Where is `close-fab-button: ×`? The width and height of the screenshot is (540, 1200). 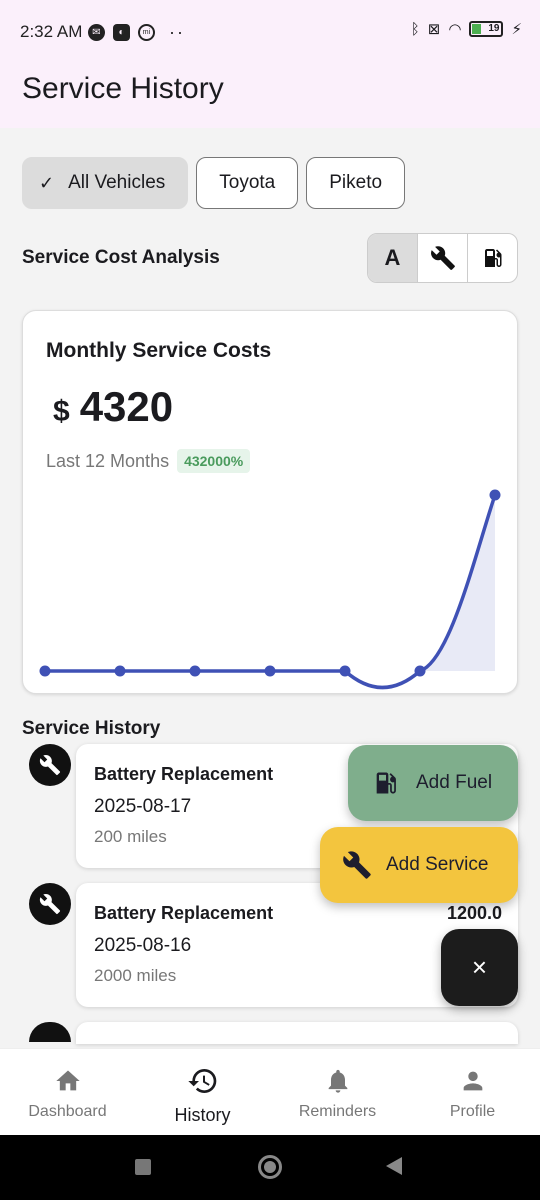
close-fab-button: × is located at coordinates (479, 967).